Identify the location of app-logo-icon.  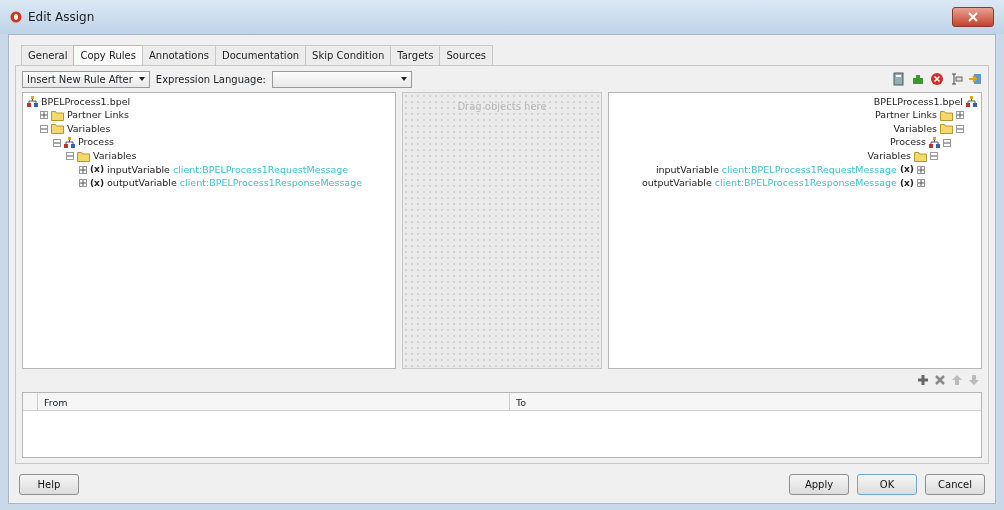
(16, 17).